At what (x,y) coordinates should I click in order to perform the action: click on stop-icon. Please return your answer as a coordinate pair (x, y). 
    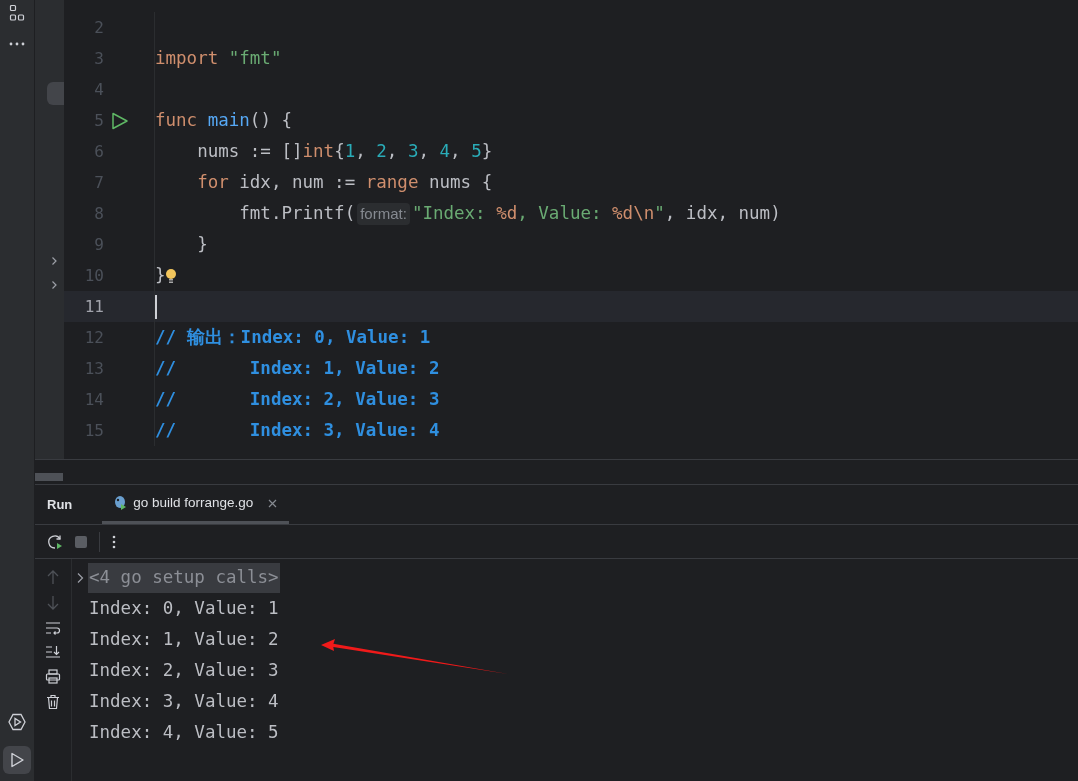
    Looking at the image, I should click on (81, 541).